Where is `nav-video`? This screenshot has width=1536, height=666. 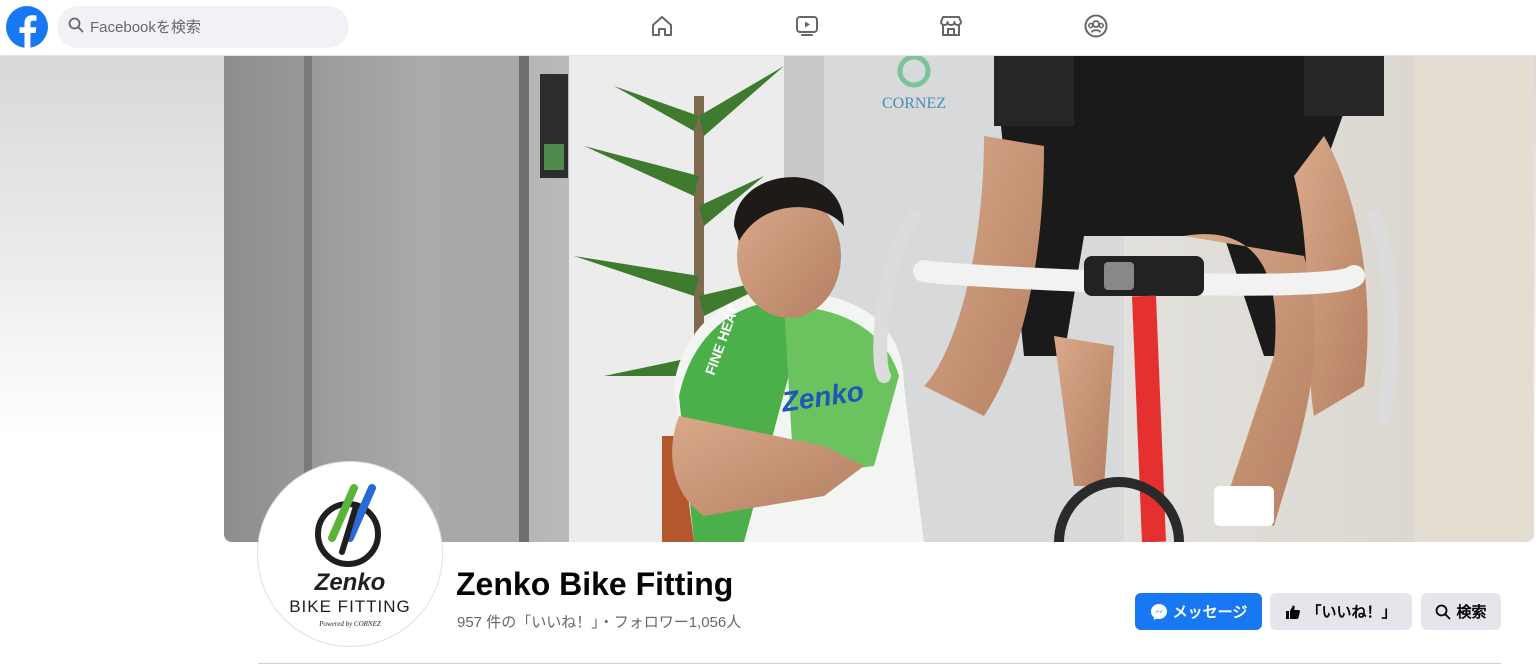
nav-video is located at coordinates (807, 28).